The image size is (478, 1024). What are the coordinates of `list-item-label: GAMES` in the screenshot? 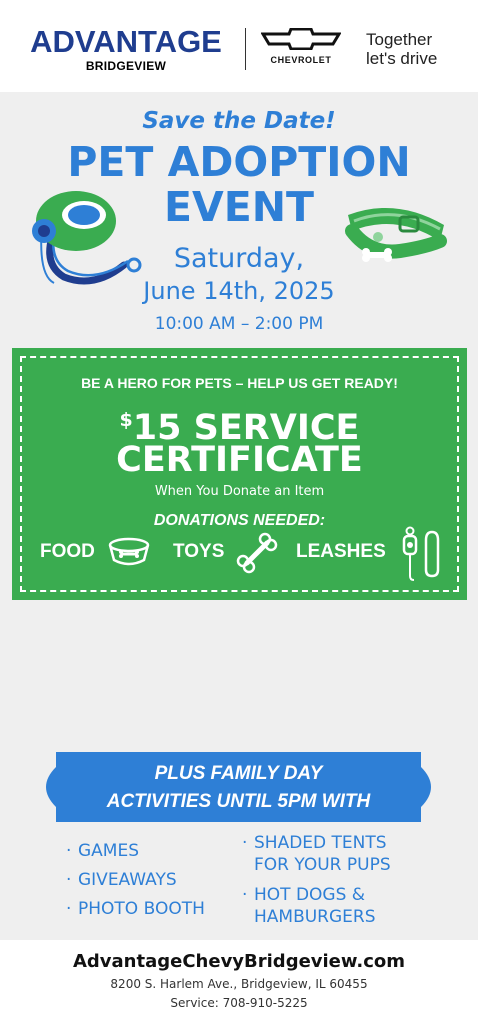 It's located at (109, 851).